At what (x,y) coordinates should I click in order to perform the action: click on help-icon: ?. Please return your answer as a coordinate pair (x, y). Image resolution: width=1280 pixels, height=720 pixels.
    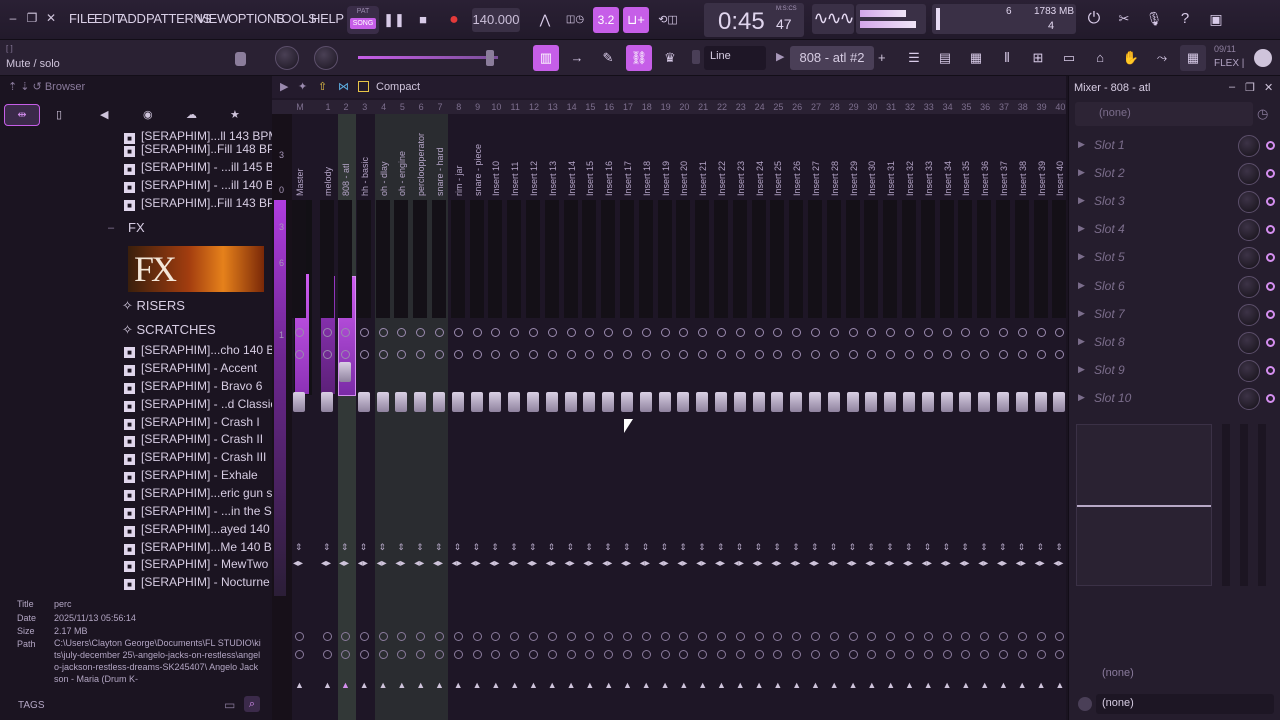
    Looking at the image, I should click on (1185, 19).